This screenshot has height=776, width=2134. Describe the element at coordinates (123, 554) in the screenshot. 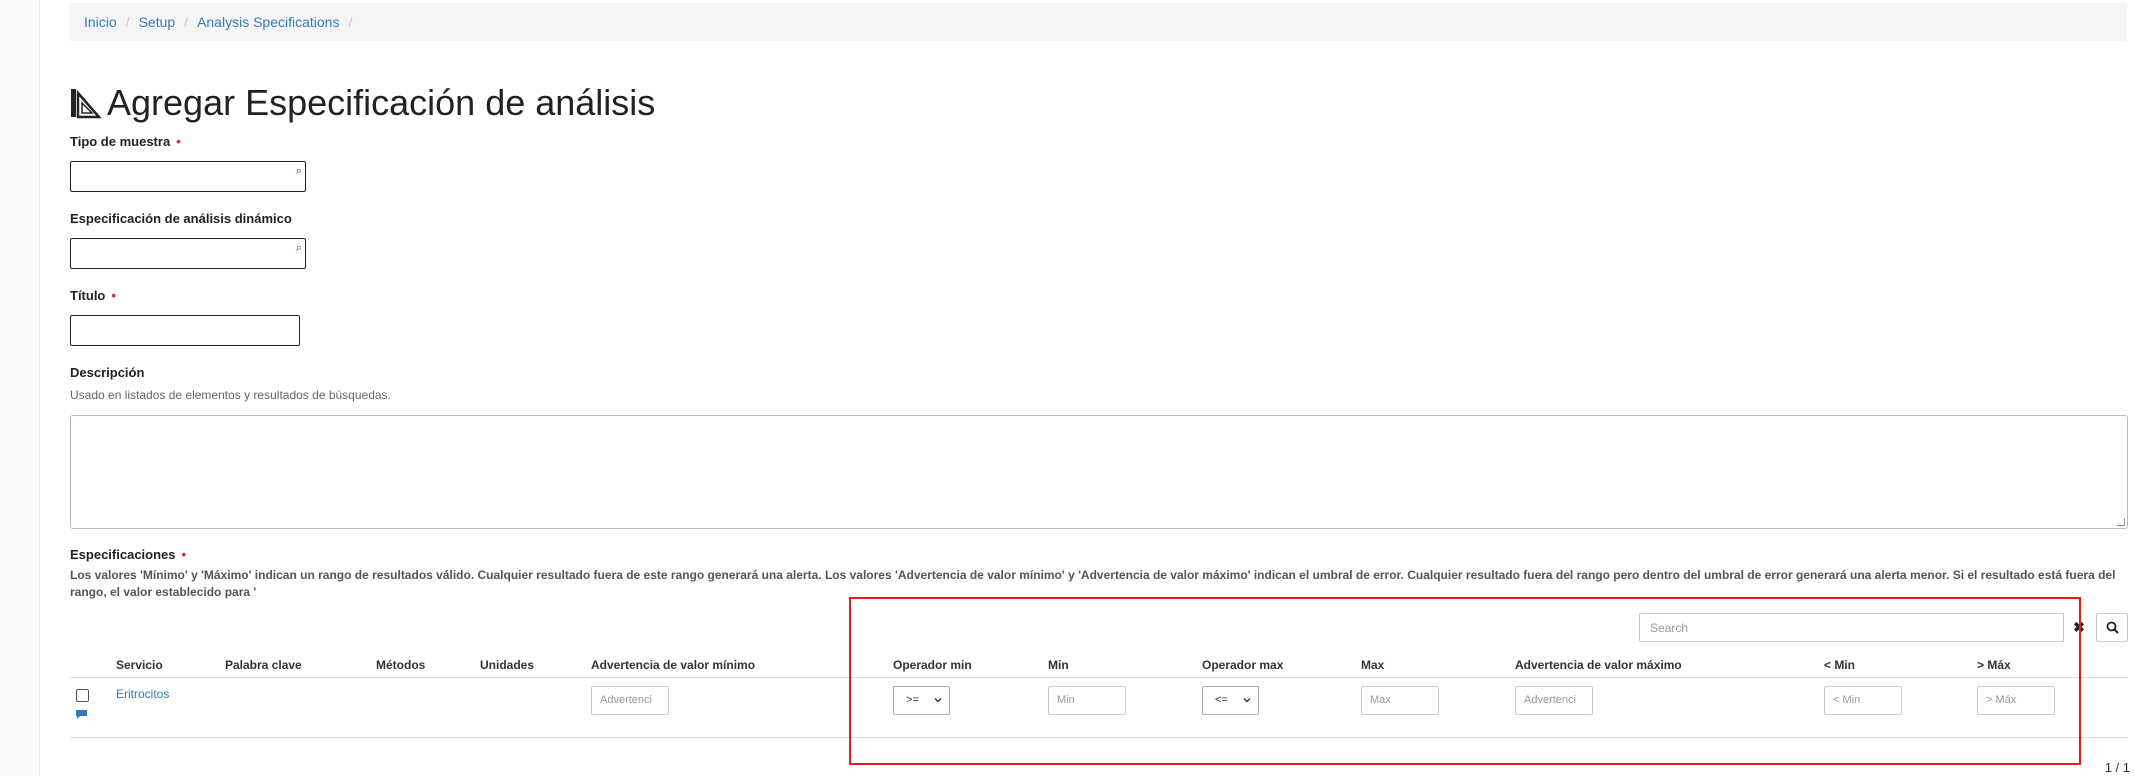

I see `specs-label-text: Especificaciones` at that location.